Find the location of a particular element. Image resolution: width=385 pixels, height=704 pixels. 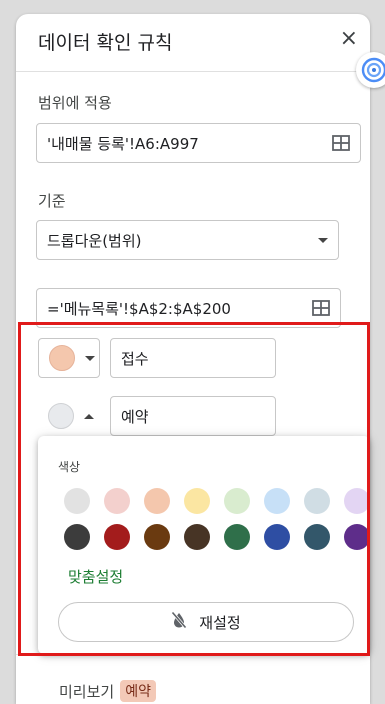

preview-chip: 예약 is located at coordinates (138, 691).